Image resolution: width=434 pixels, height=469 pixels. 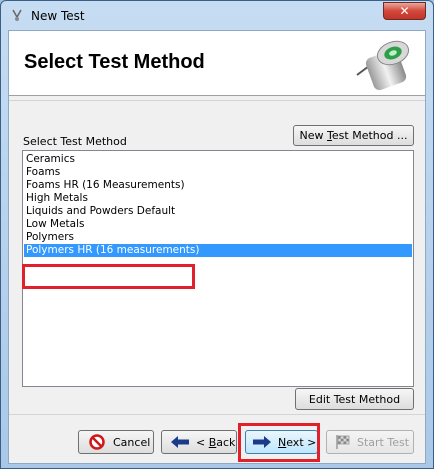 I want to click on method-list-label: Select Test Method, so click(x=75, y=141).